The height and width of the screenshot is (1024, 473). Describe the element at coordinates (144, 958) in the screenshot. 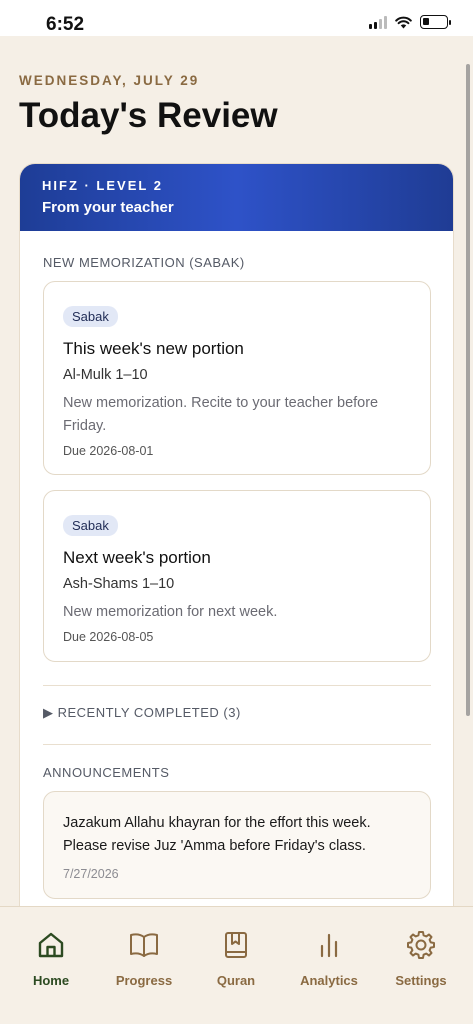

I see `nav-item-progress: Progress` at that location.